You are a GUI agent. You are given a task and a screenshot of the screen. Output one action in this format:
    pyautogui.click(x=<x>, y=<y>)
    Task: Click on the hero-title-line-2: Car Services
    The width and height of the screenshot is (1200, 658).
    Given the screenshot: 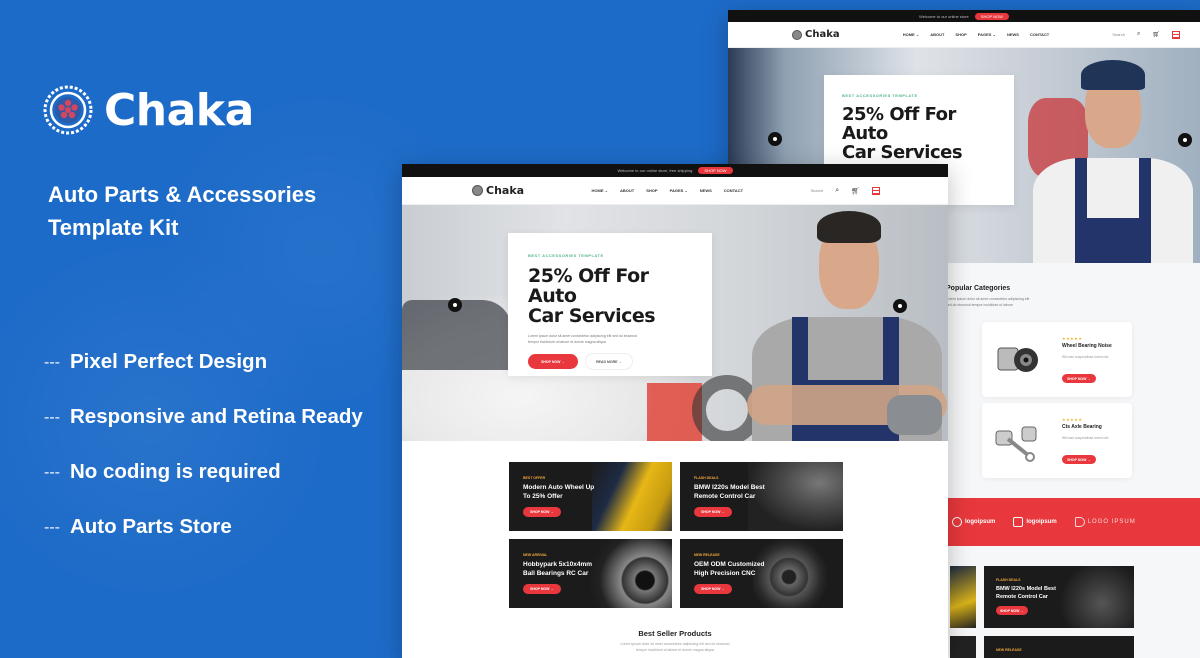 What is the action you would take?
    pyautogui.click(x=592, y=316)
    